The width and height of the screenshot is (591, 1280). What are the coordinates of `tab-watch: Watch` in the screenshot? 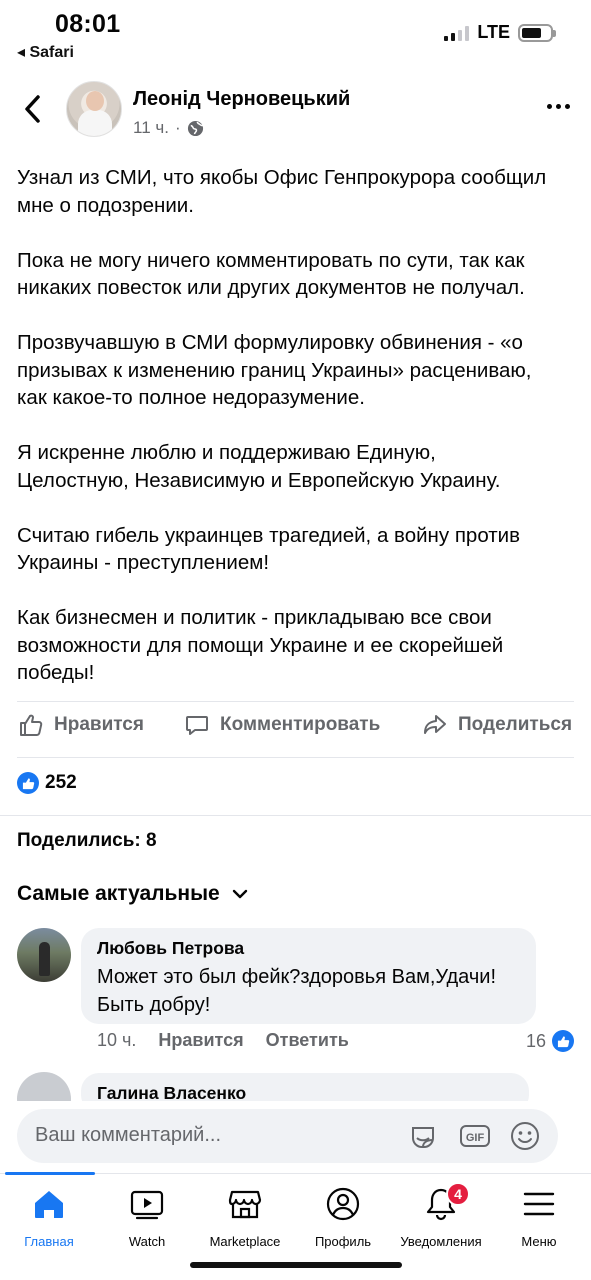 It's located at (147, 1217).